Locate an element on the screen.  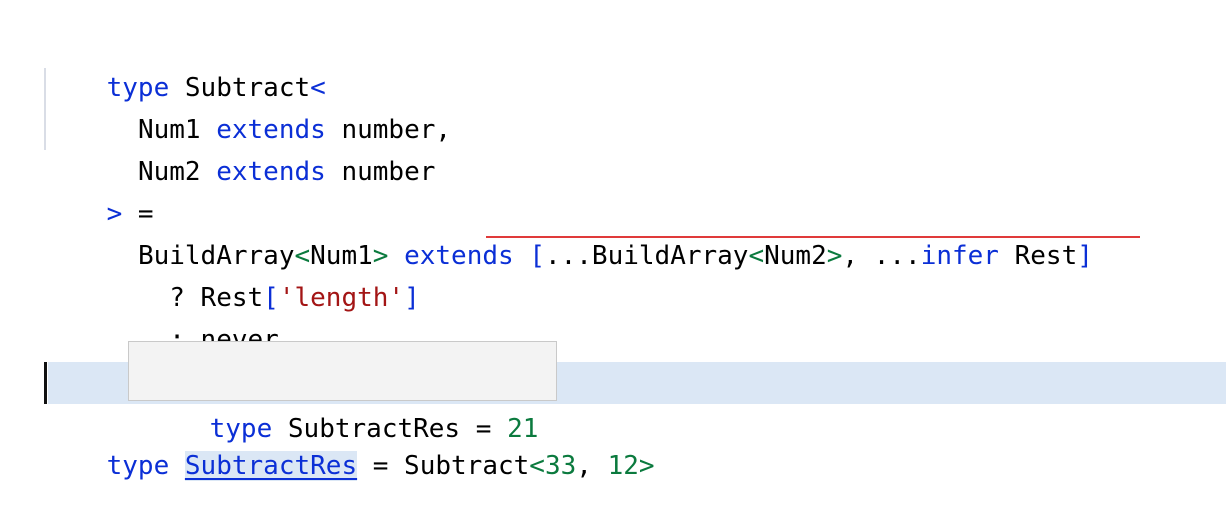
code-line-7: : never is located at coordinates (161, 316).